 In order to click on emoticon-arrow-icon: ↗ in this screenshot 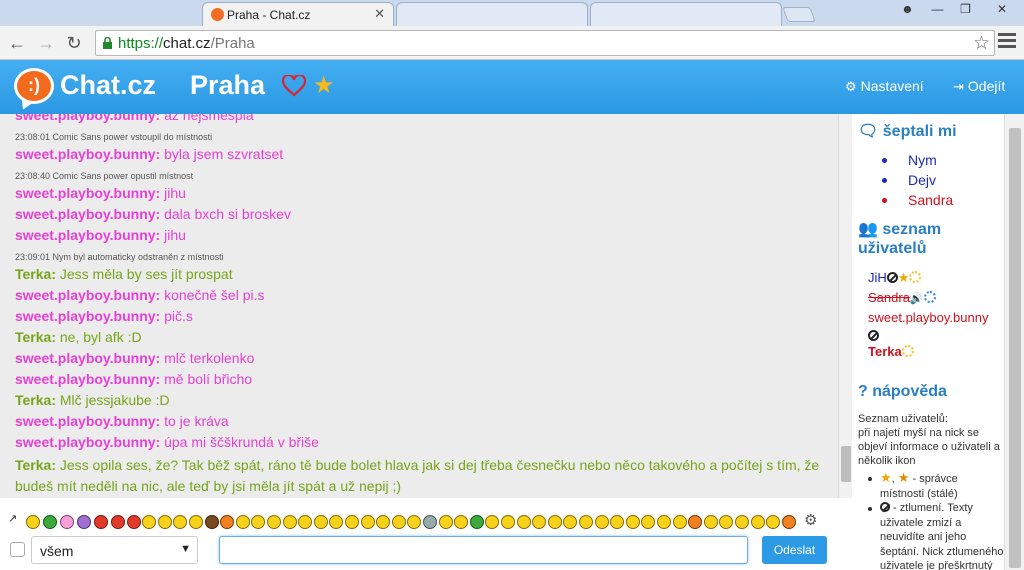, I will do `click(12, 518)`.